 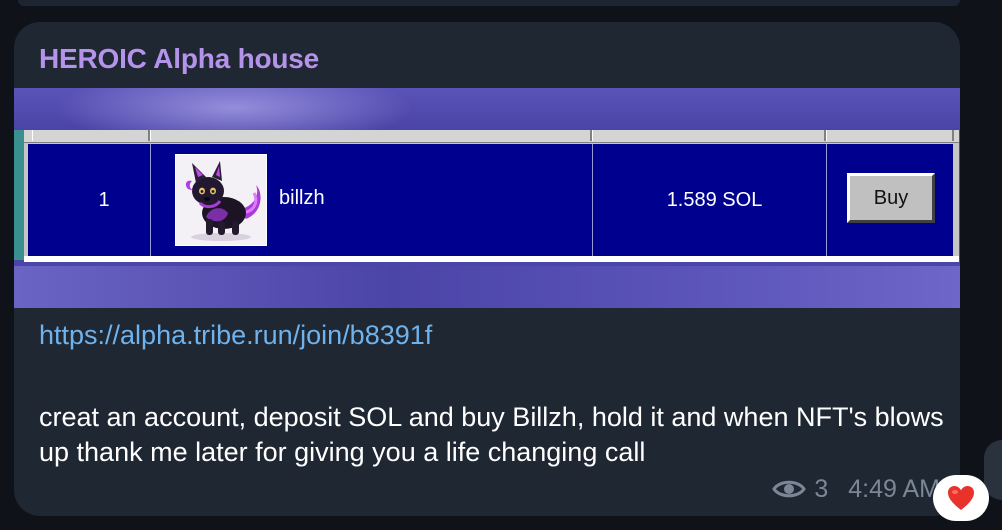 What do you see at coordinates (104, 199) in the screenshot?
I see `rank-number: 1` at bounding box center [104, 199].